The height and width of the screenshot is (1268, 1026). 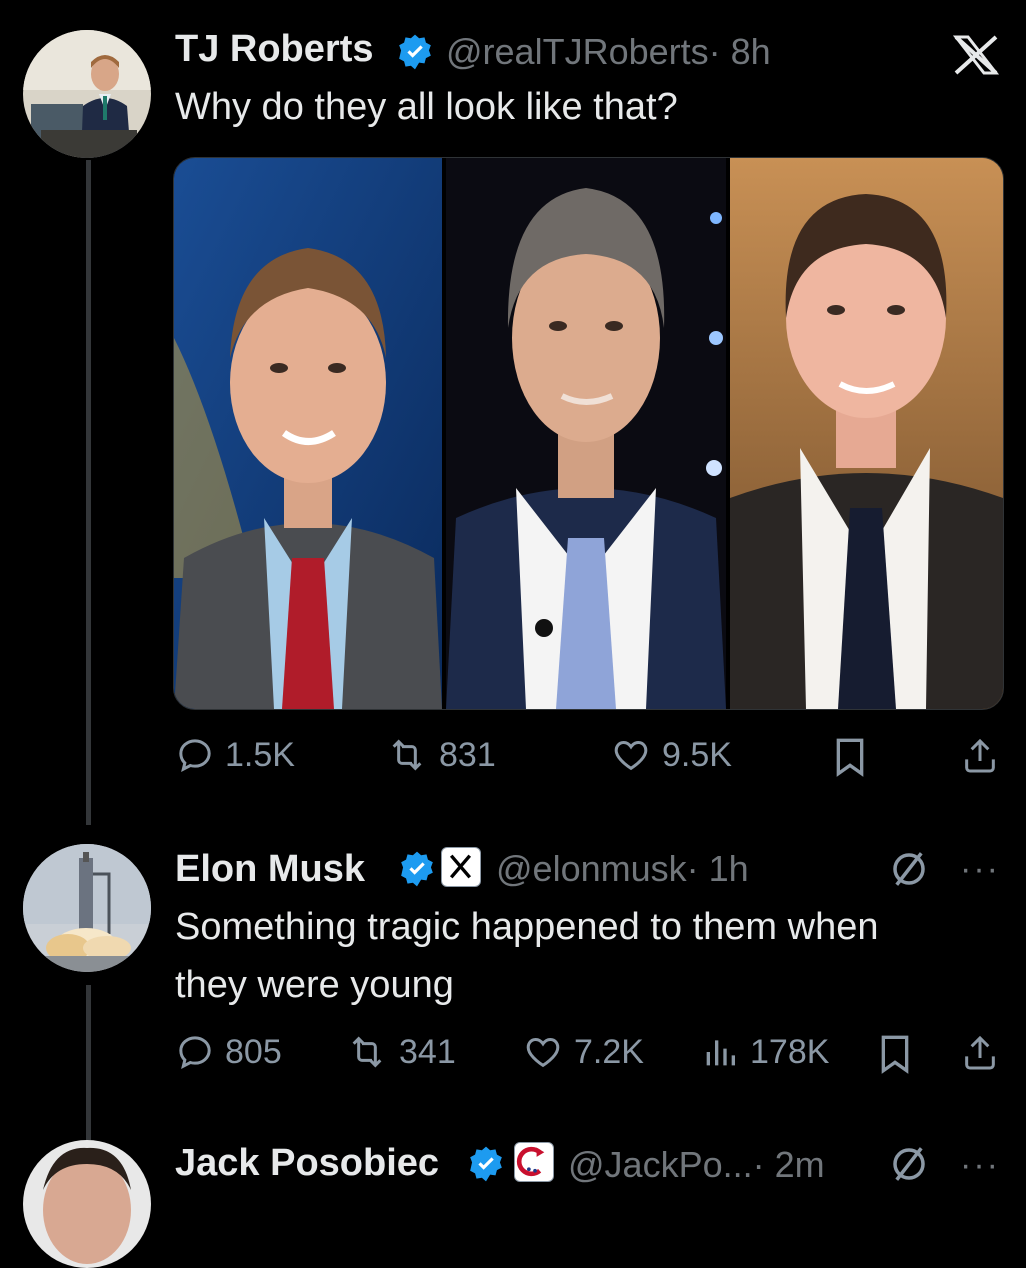 I want to click on avatar-tj-roberts, so click(x=87, y=94).